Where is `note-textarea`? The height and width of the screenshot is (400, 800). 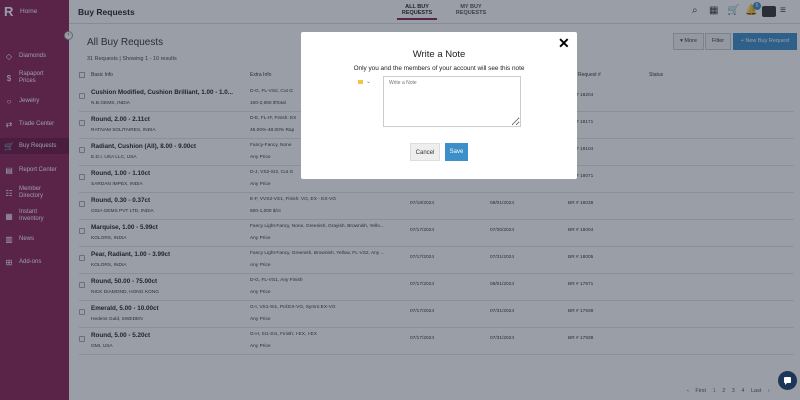 note-textarea is located at coordinates (452, 101).